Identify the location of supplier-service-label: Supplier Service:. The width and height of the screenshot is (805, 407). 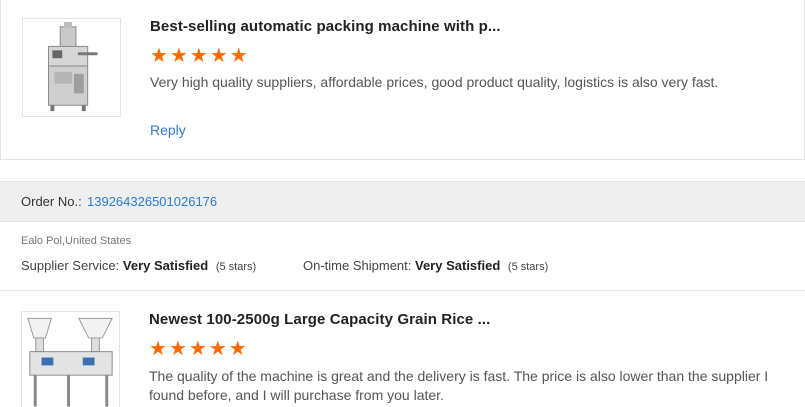
(70, 265).